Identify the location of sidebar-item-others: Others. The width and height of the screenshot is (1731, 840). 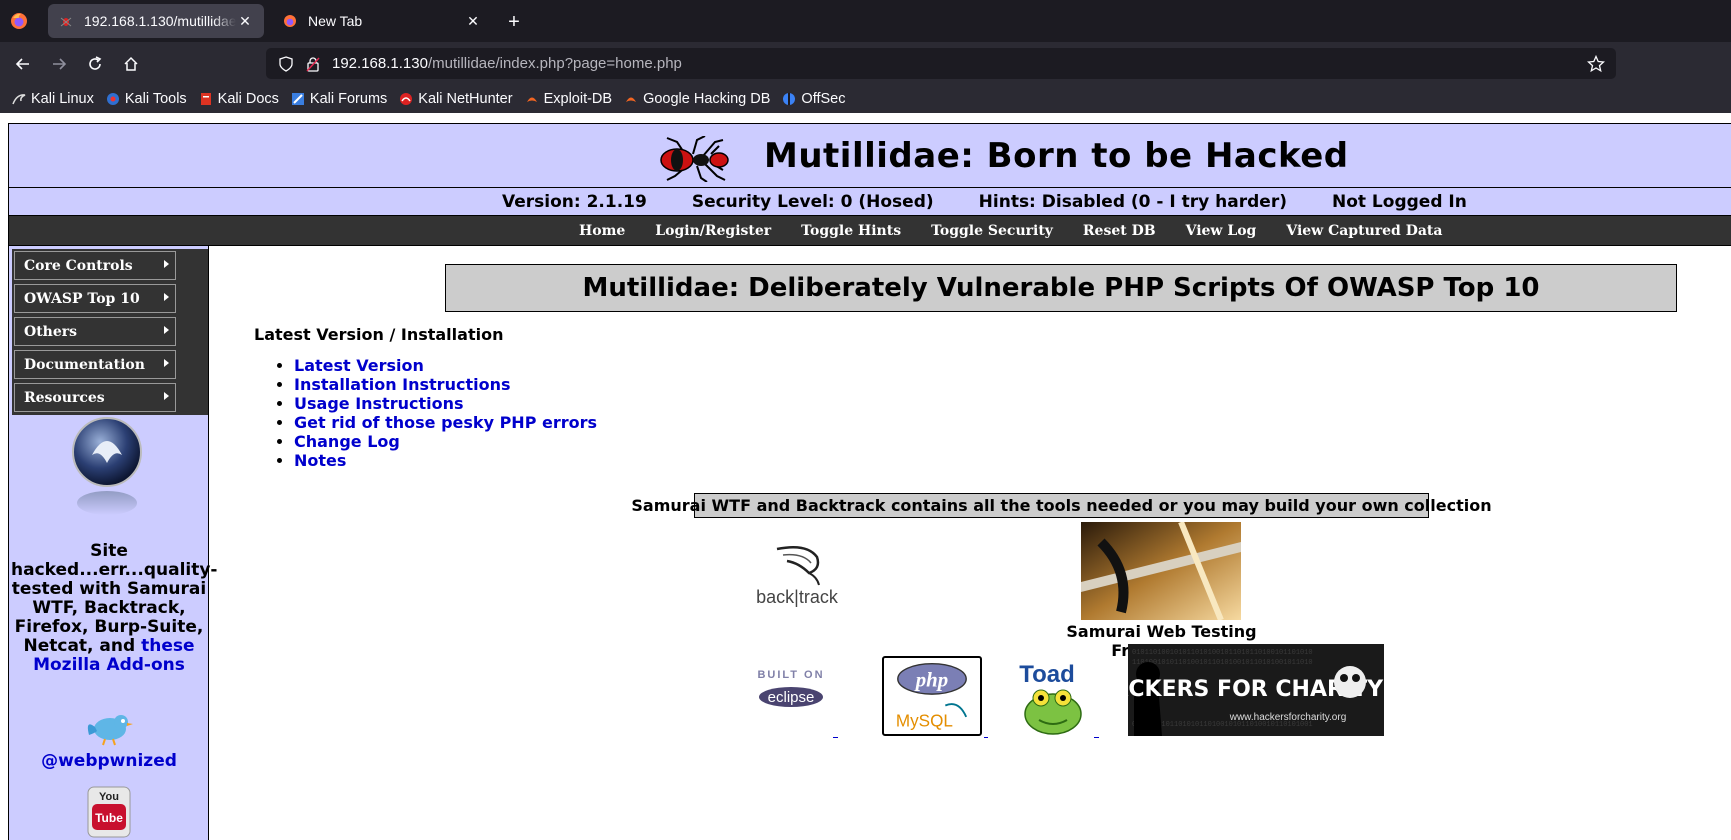
(95, 331).